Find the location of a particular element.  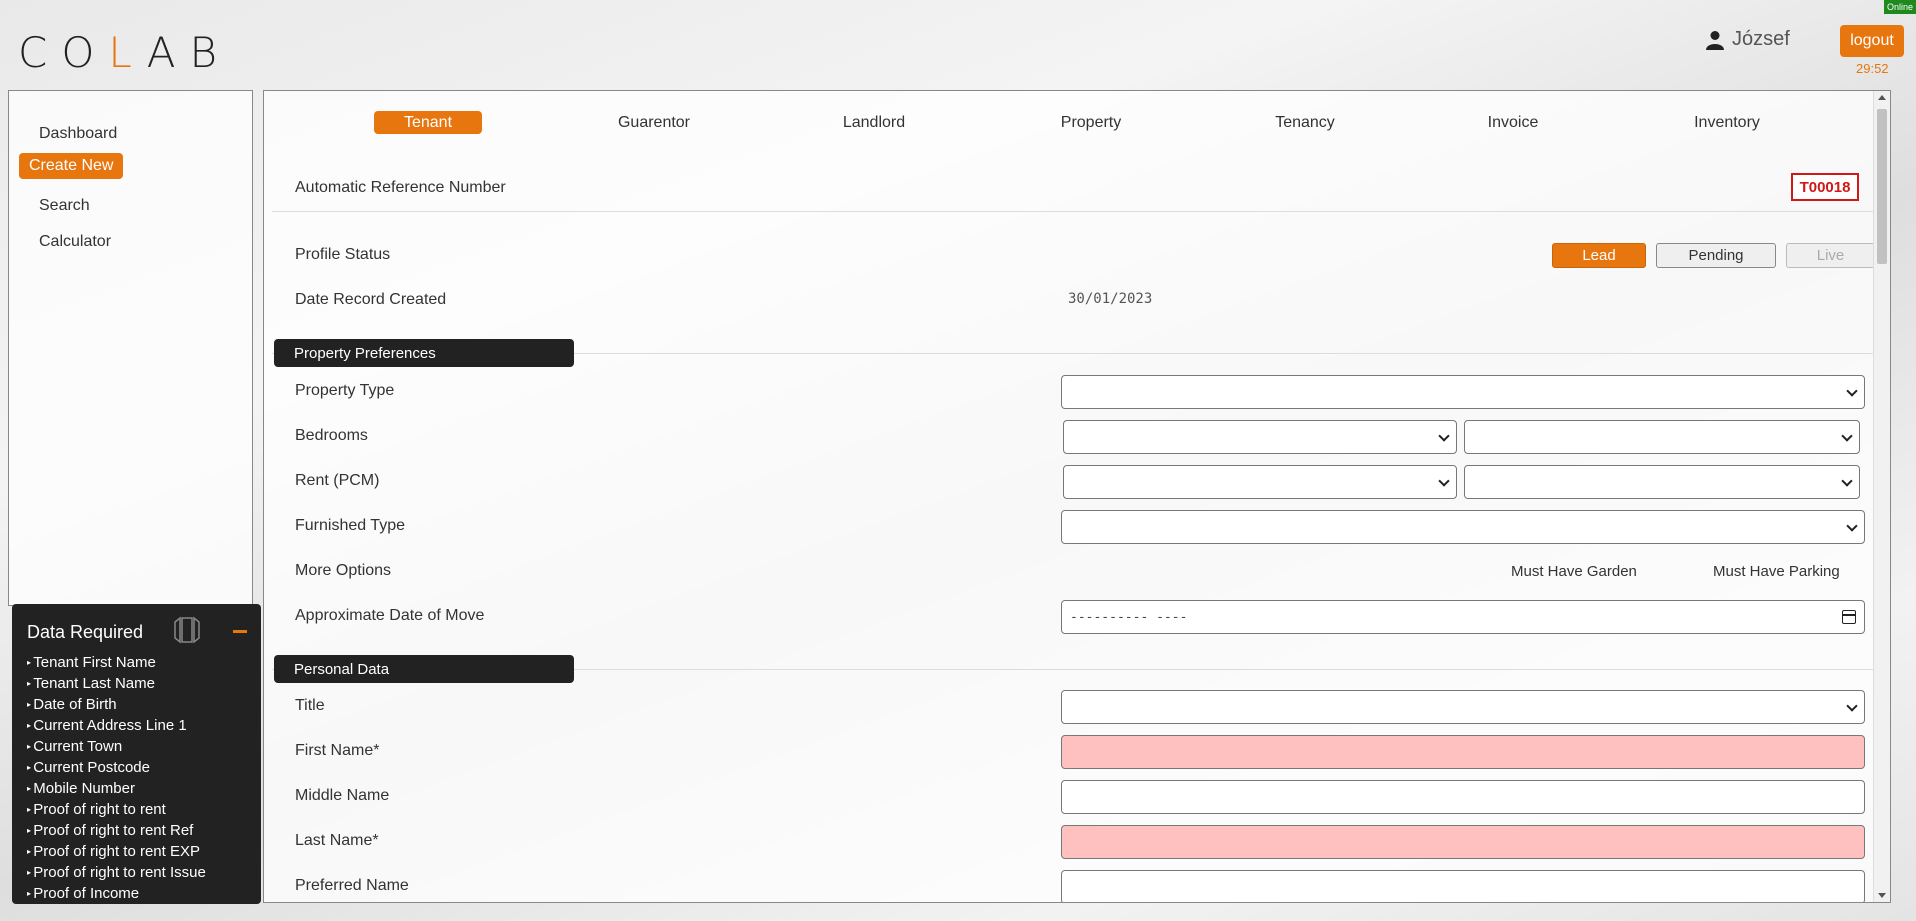

must-have-parking-option: Must Have Parking is located at coordinates (1776, 571).